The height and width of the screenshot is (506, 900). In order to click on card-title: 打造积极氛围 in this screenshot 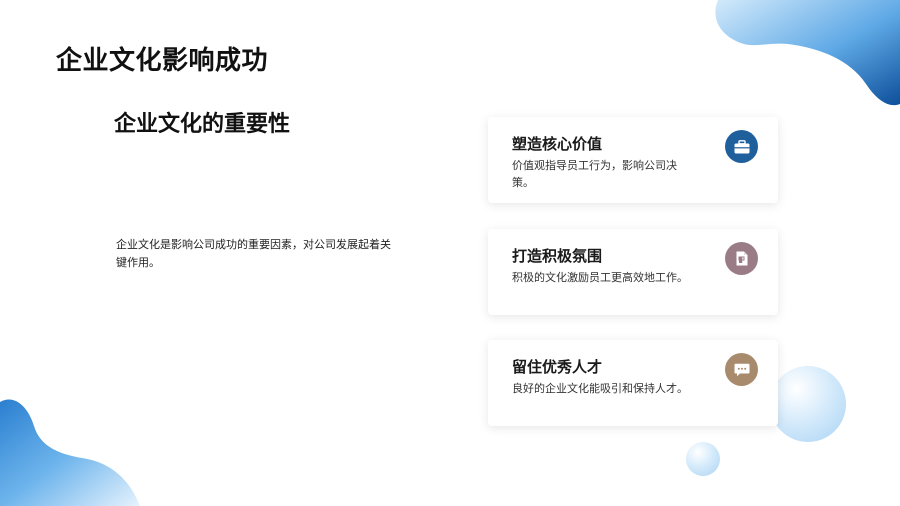, I will do `click(557, 256)`.